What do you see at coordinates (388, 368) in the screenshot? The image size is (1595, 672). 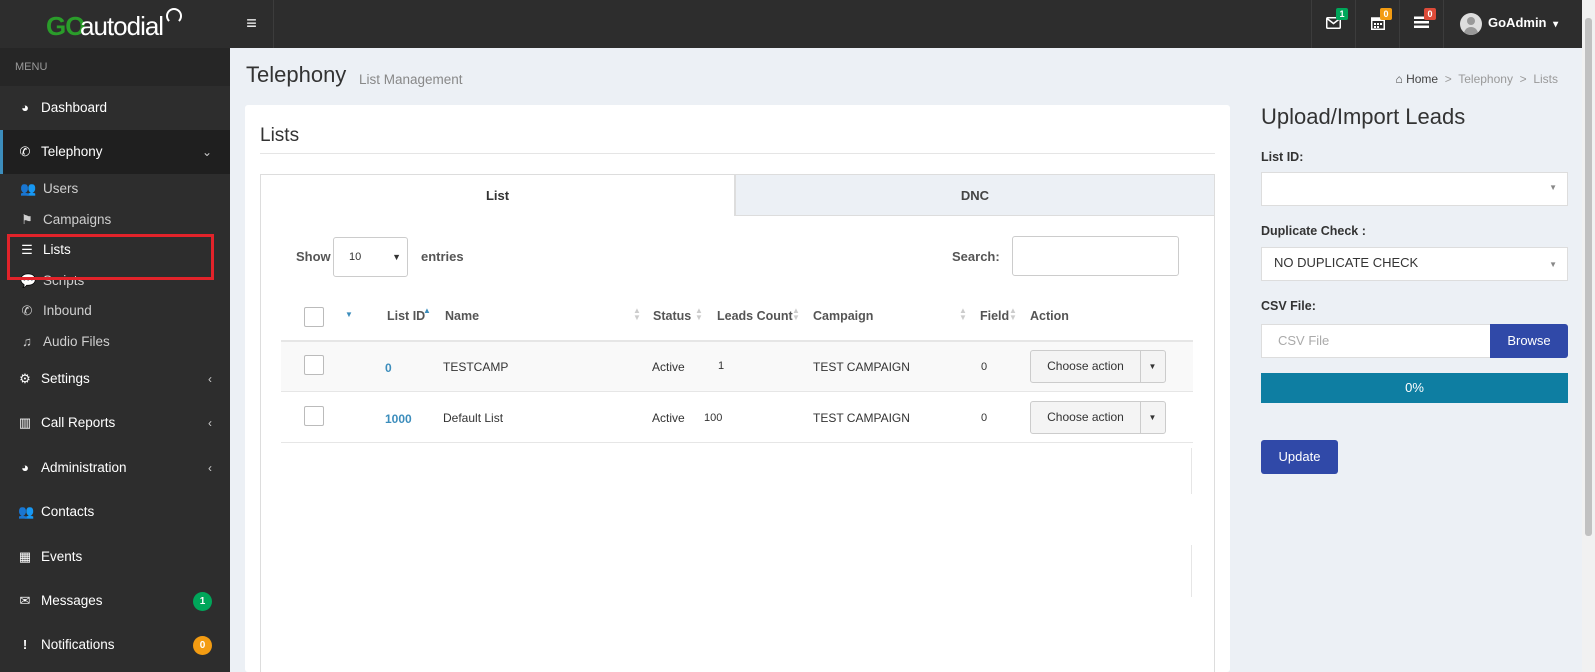 I see `list-id-link: 0` at bounding box center [388, 368].